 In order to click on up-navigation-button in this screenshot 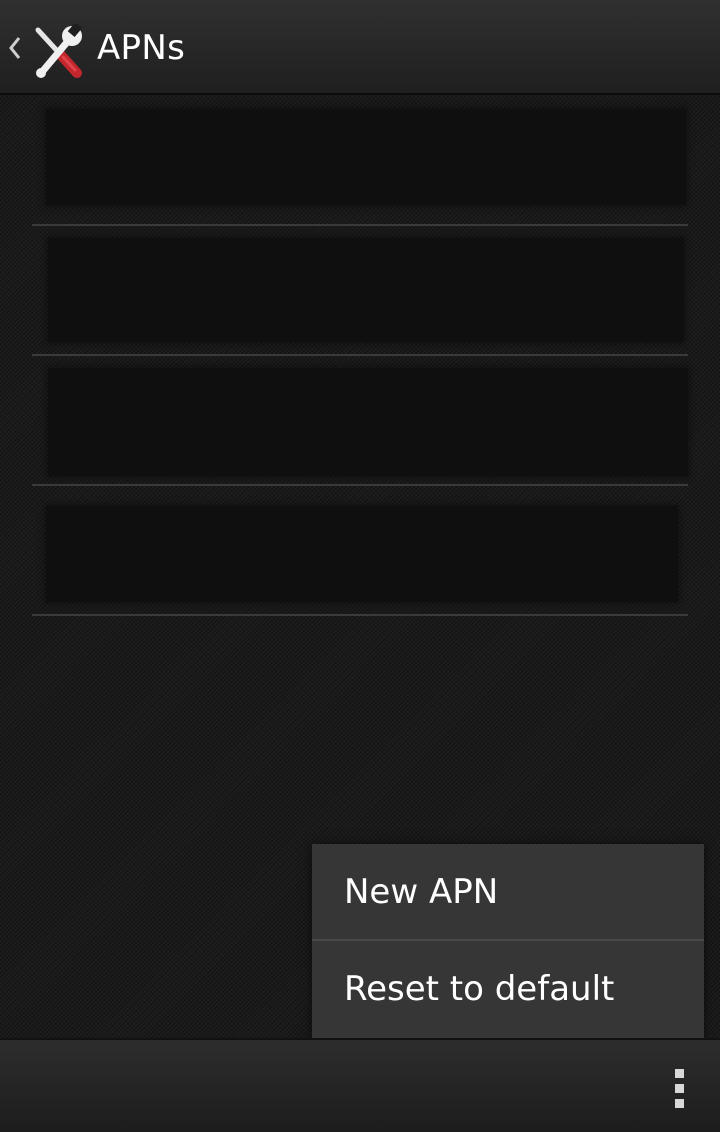, I will do `click(45, 47)`.